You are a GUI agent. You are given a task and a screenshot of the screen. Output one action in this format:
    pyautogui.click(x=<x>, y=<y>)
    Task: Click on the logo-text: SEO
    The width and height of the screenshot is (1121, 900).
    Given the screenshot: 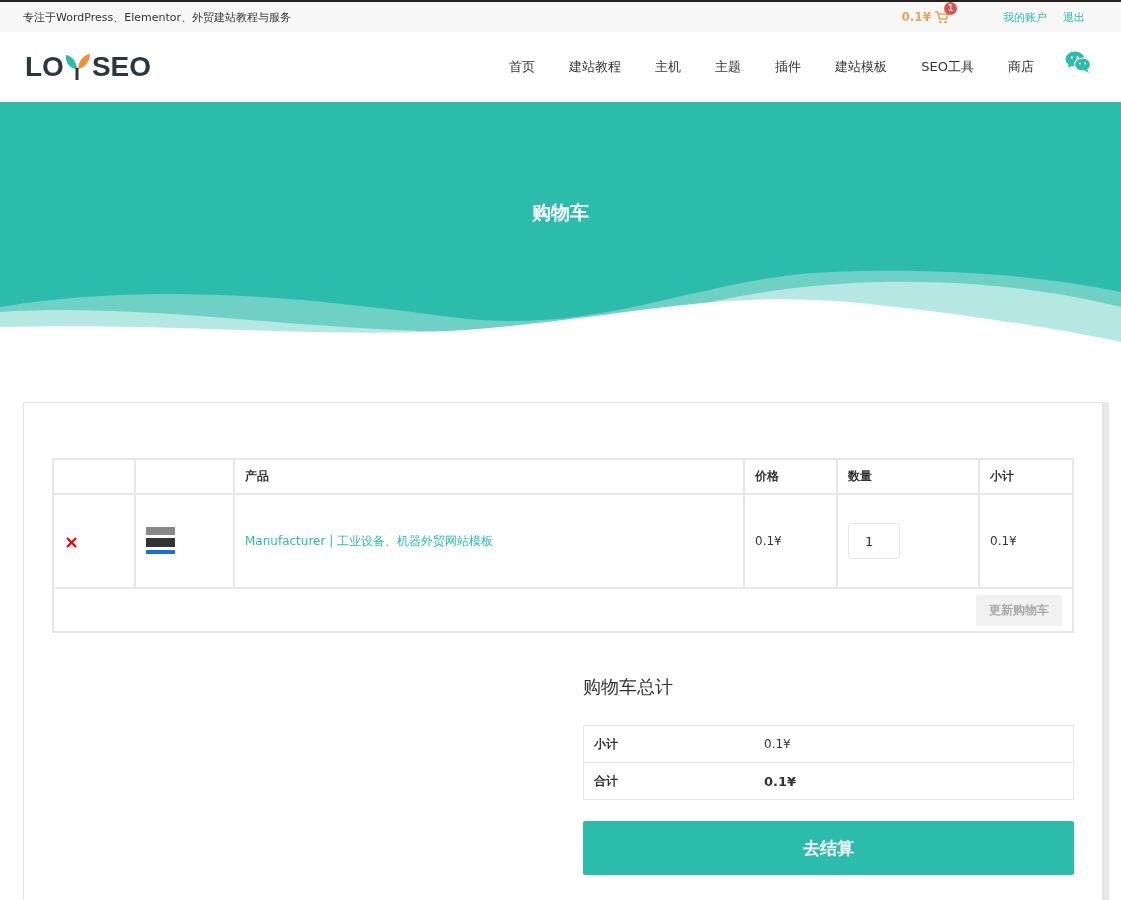 What is the action you would take?
    pyautogui.click(x=121, y=67)
    